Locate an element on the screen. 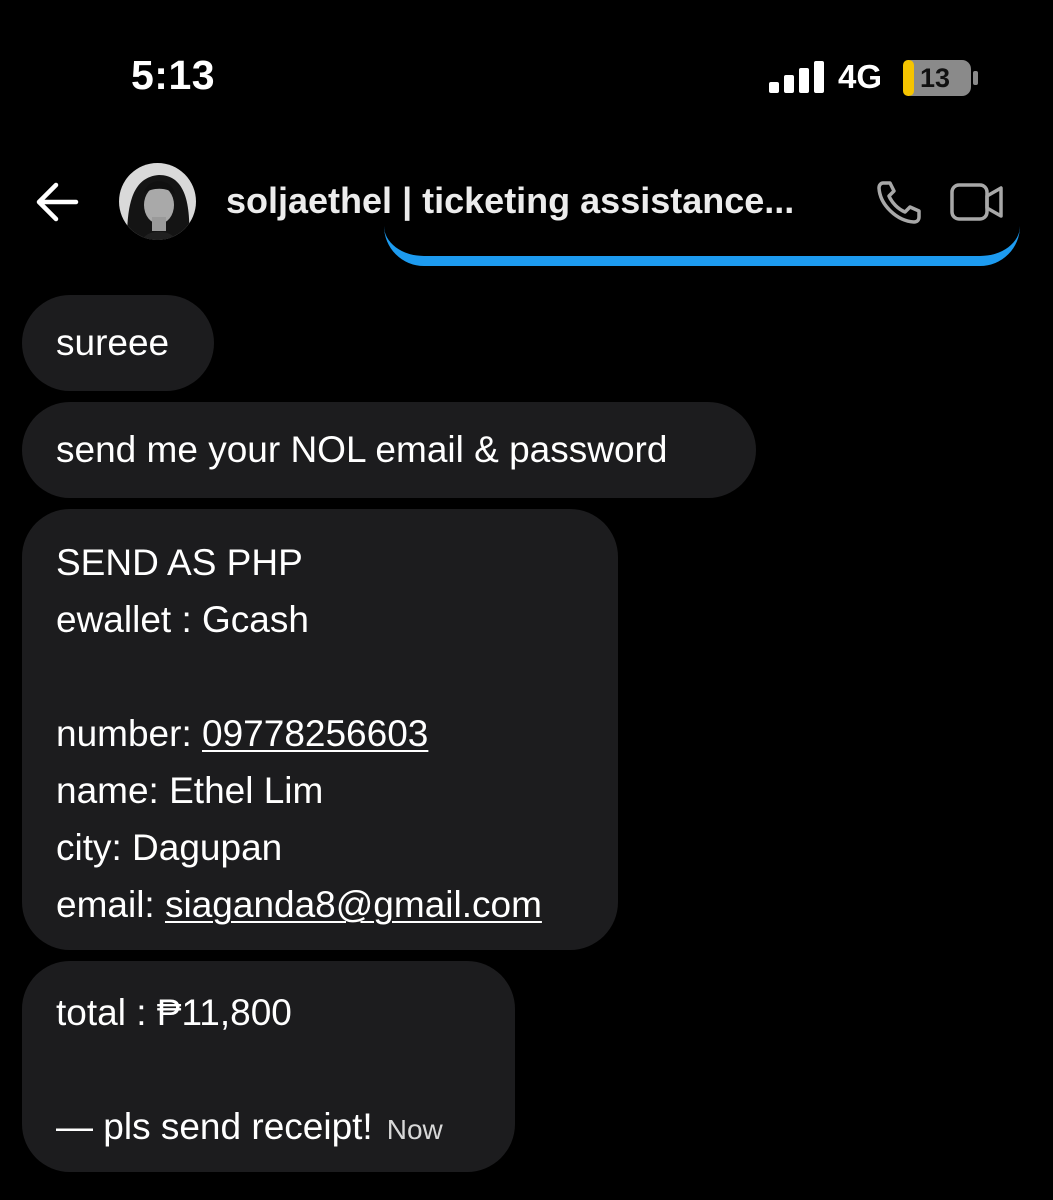 This screenshot has width=1053, height=1200. message-text: total : ₱11,800 is located at coordinates (174, 1012).